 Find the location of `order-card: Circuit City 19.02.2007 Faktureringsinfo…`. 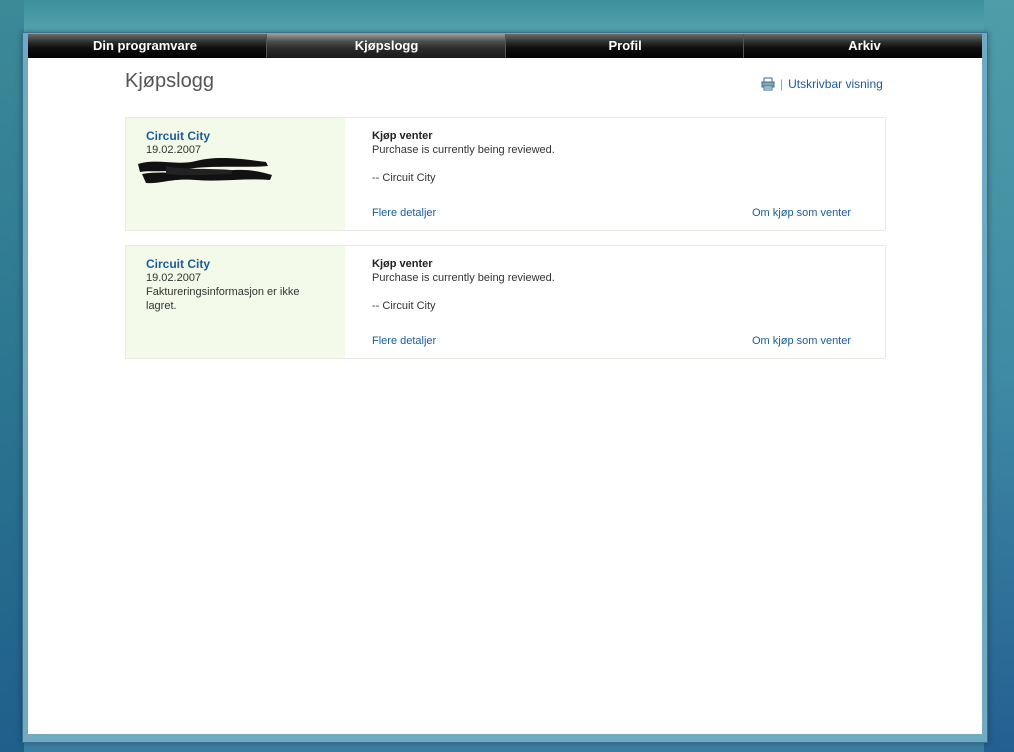

order-card: Circuit City 19.02.2007 Faktureringsinfo… is located at coordinates (505, 302).